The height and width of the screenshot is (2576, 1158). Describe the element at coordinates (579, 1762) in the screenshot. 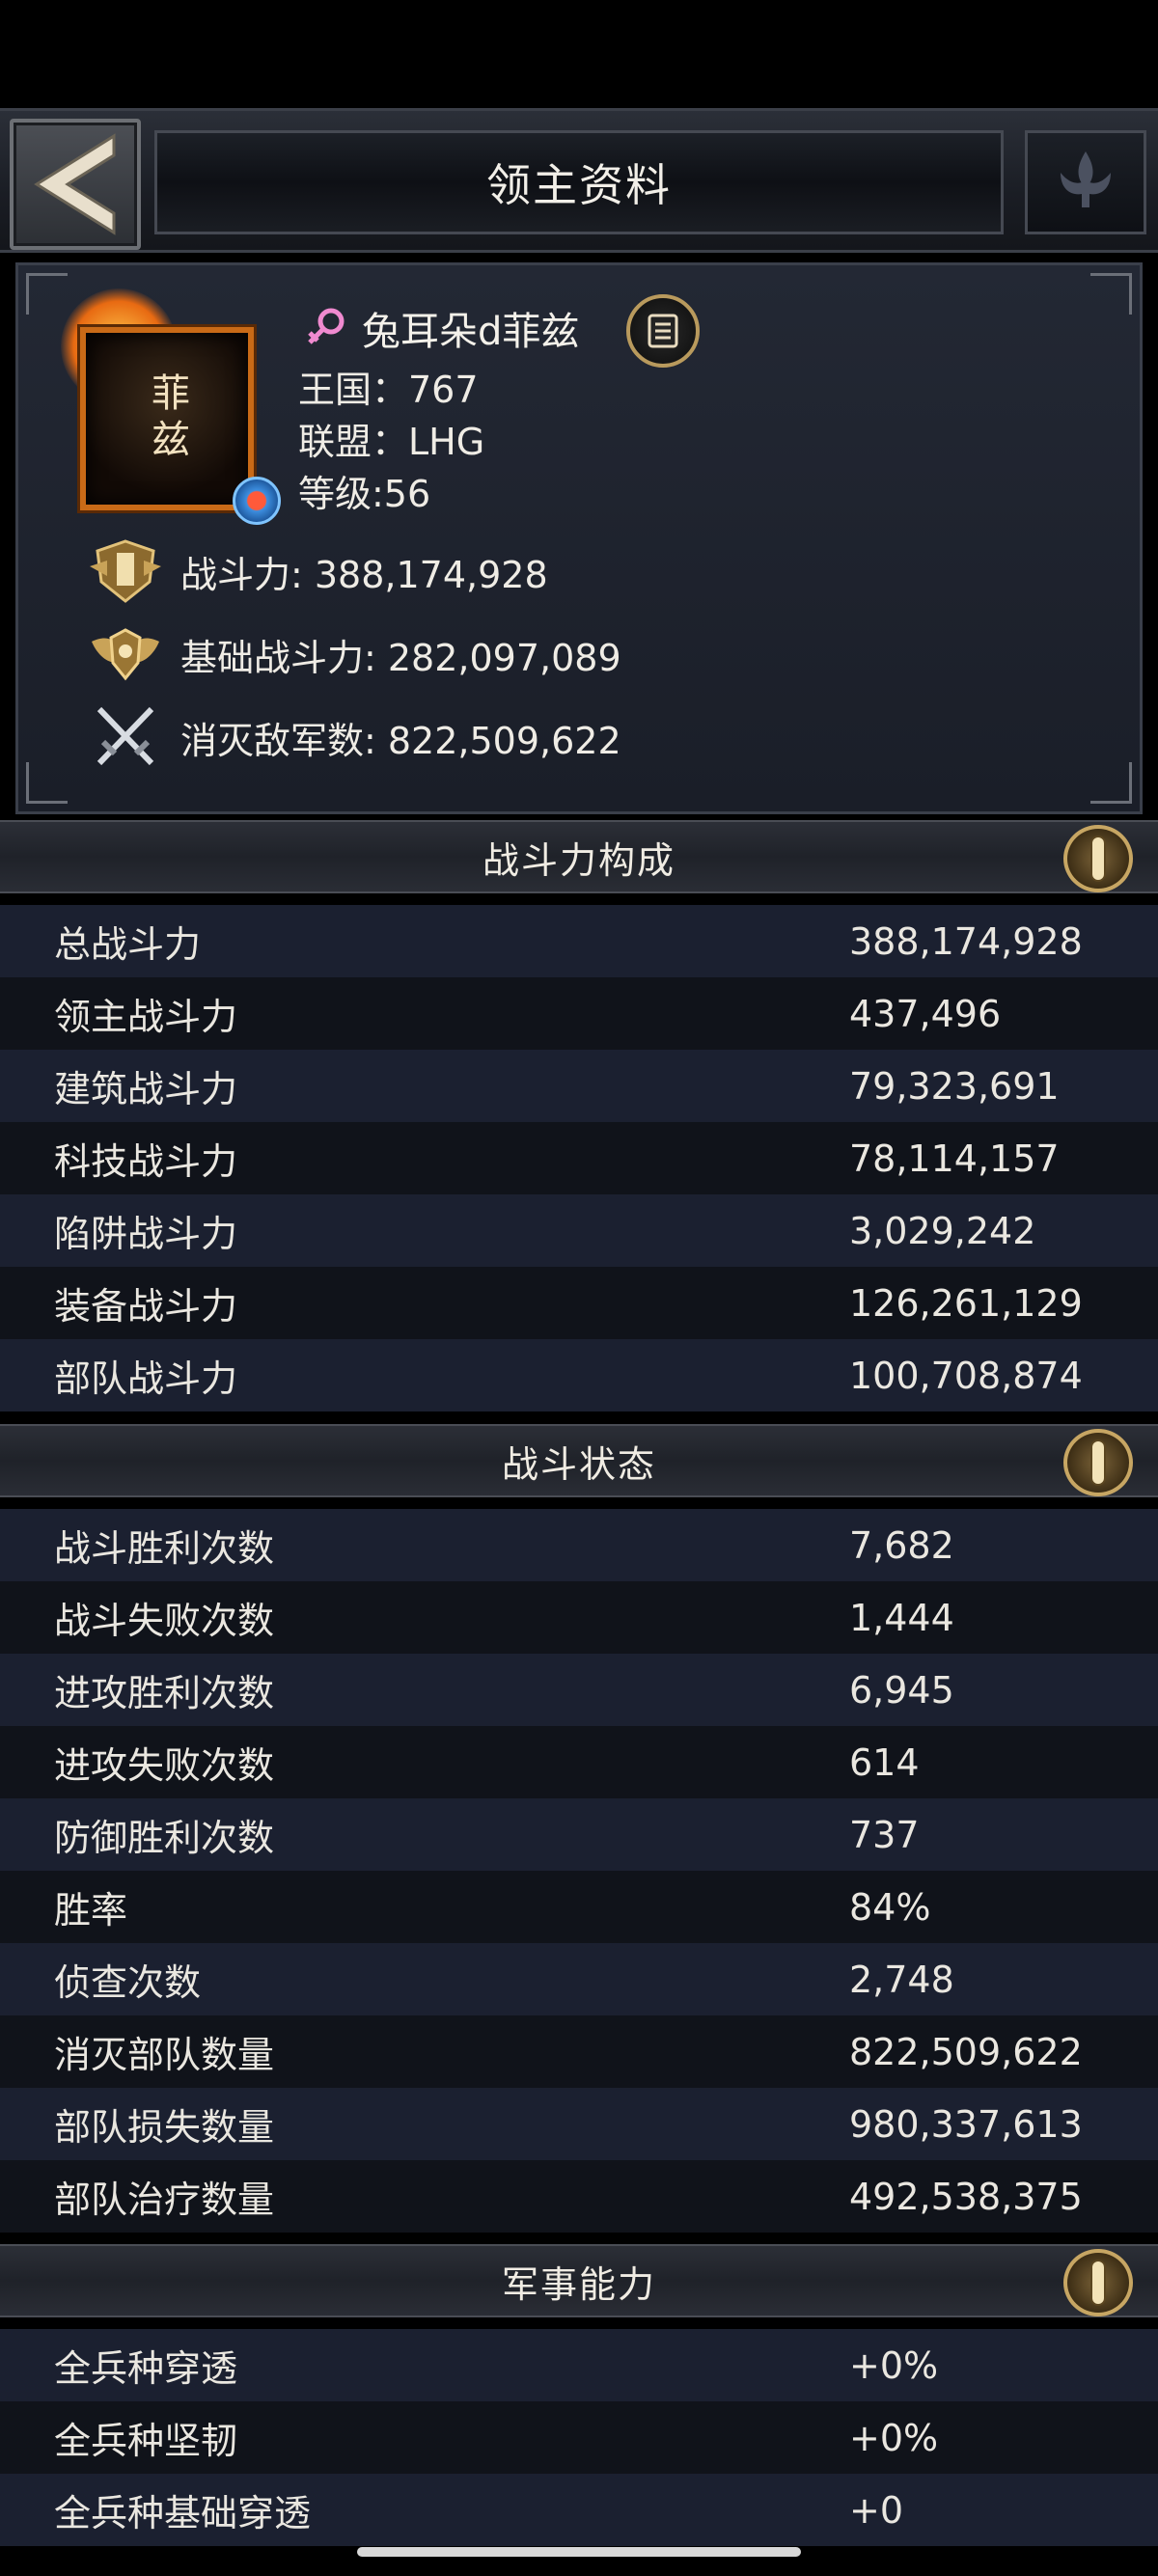

I see `table-row: 进攻失败次数 614` at that location.